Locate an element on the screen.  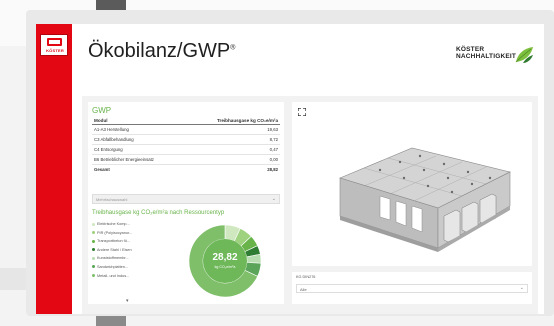
value-cell: 19,63 is located at coordinates (232, 129).